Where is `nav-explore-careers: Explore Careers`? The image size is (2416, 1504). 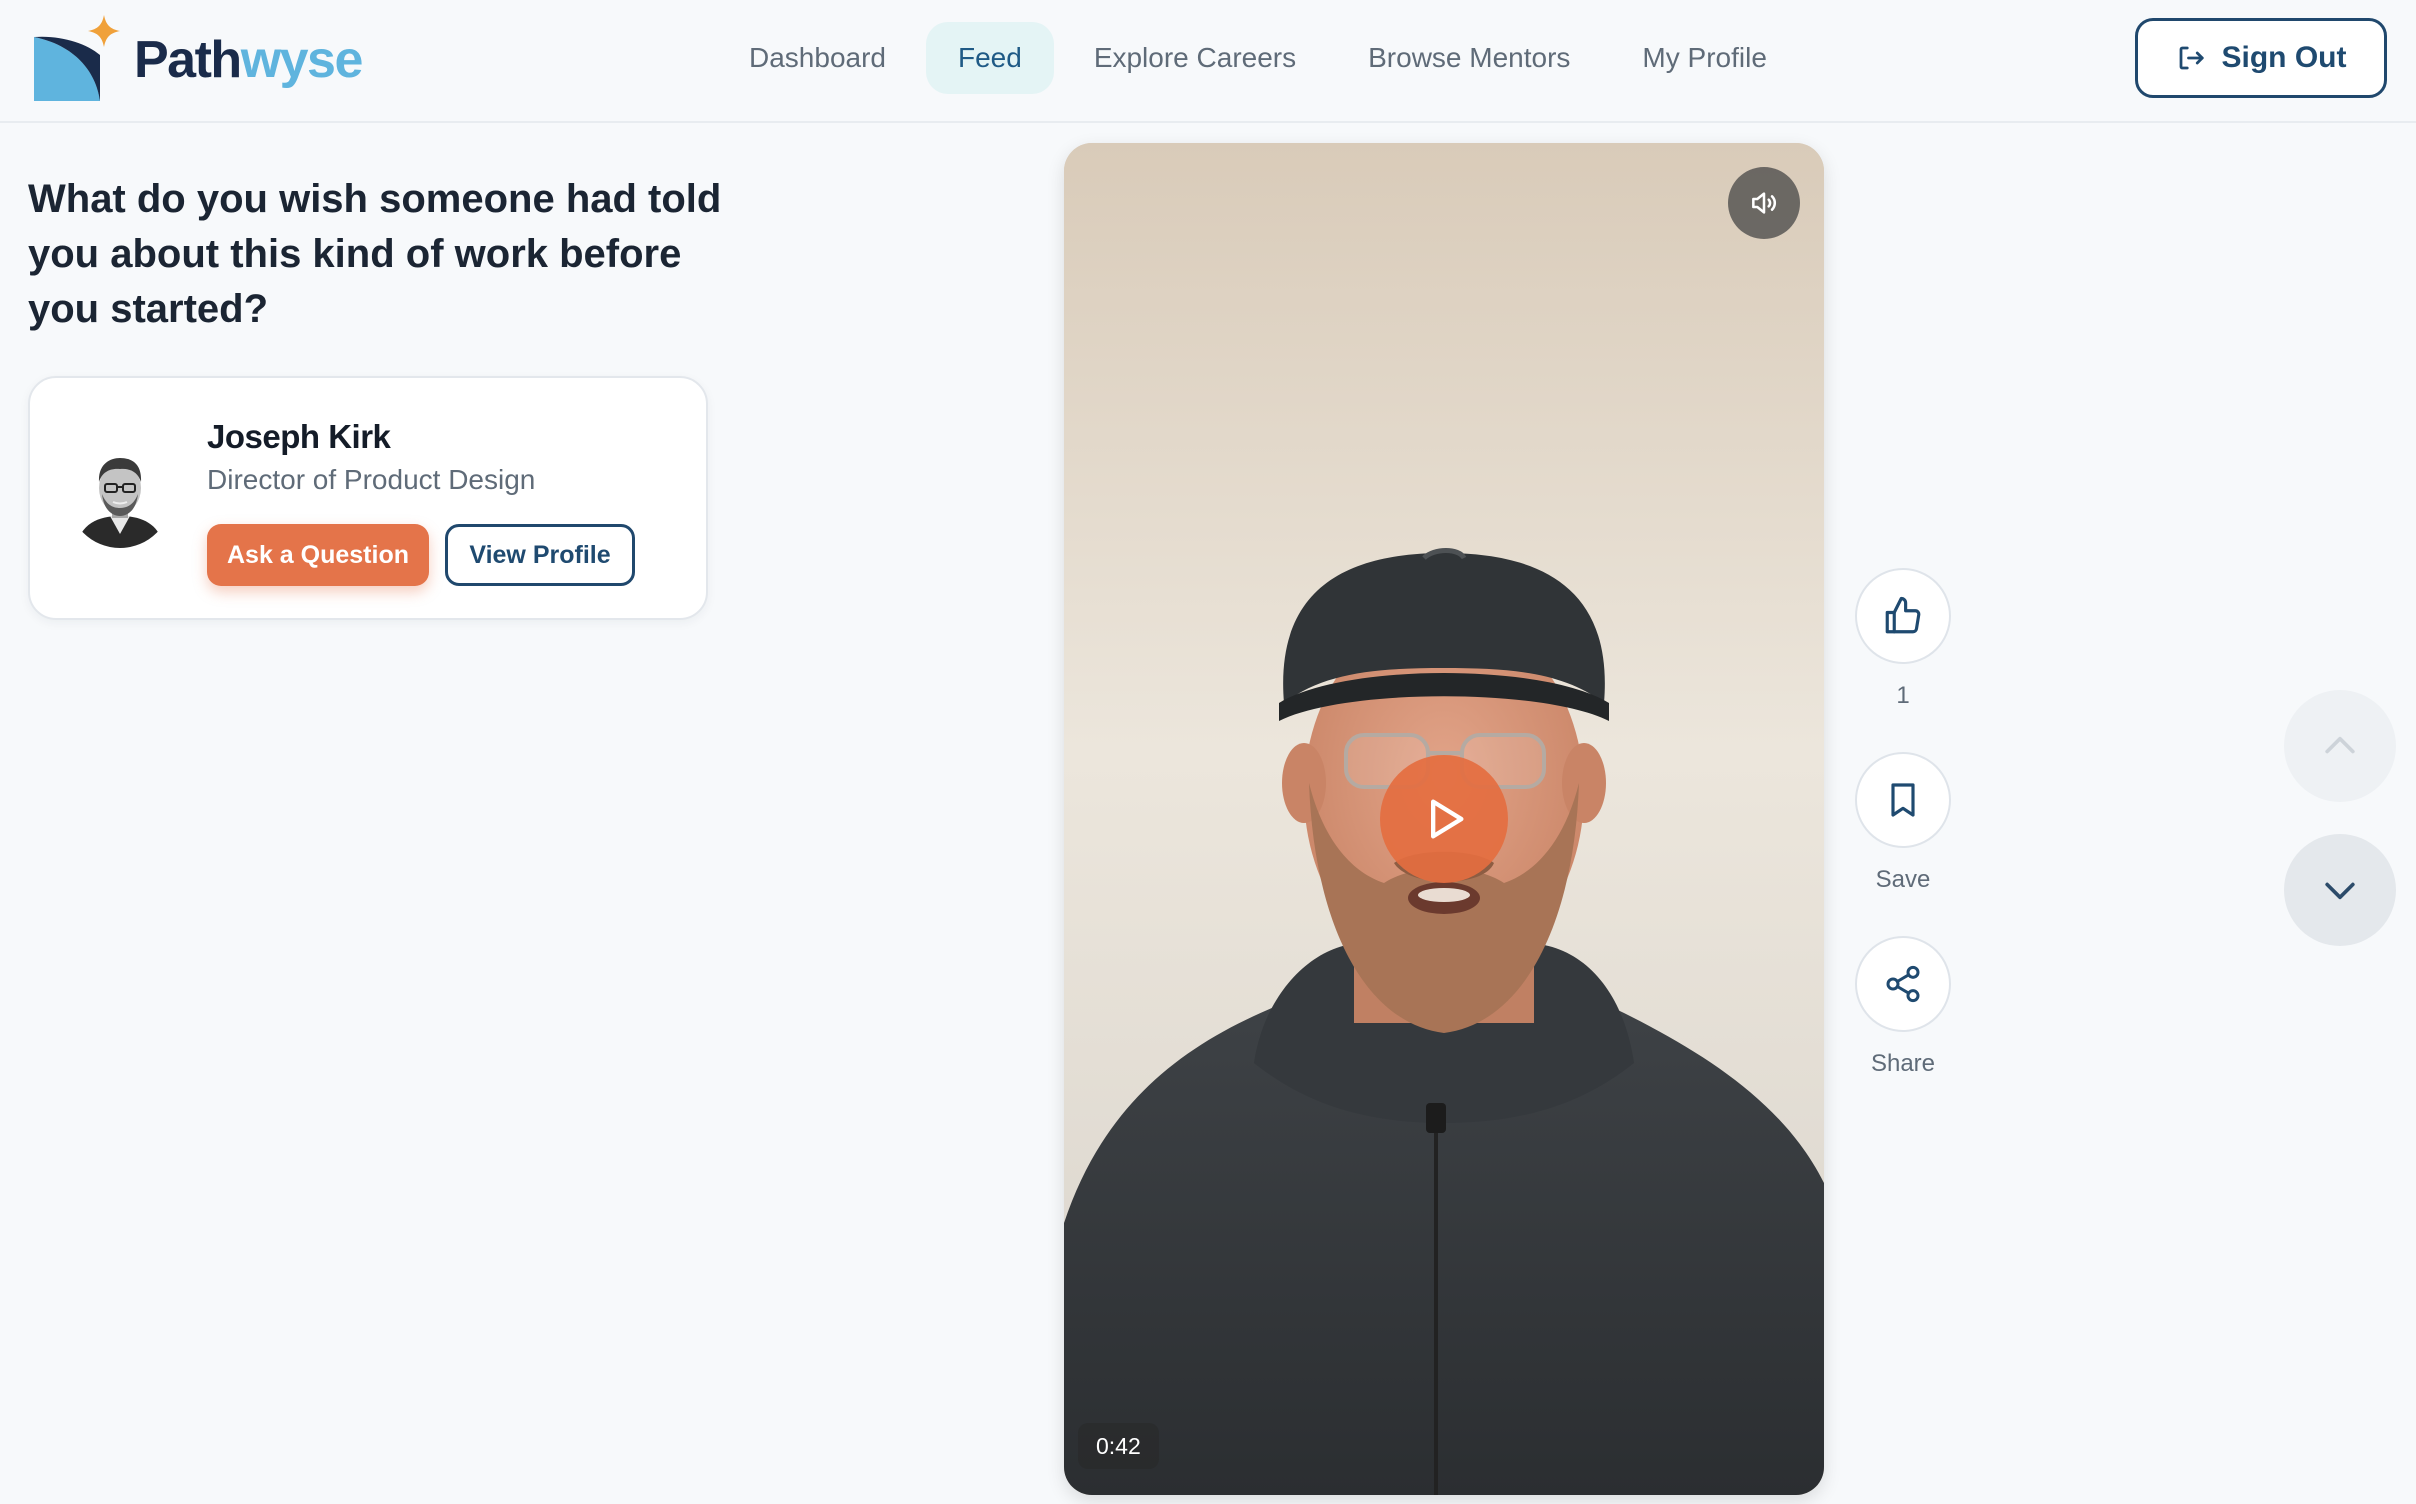 nav-explore-careers: Explore Careers is located at coordinates (1195, 58).